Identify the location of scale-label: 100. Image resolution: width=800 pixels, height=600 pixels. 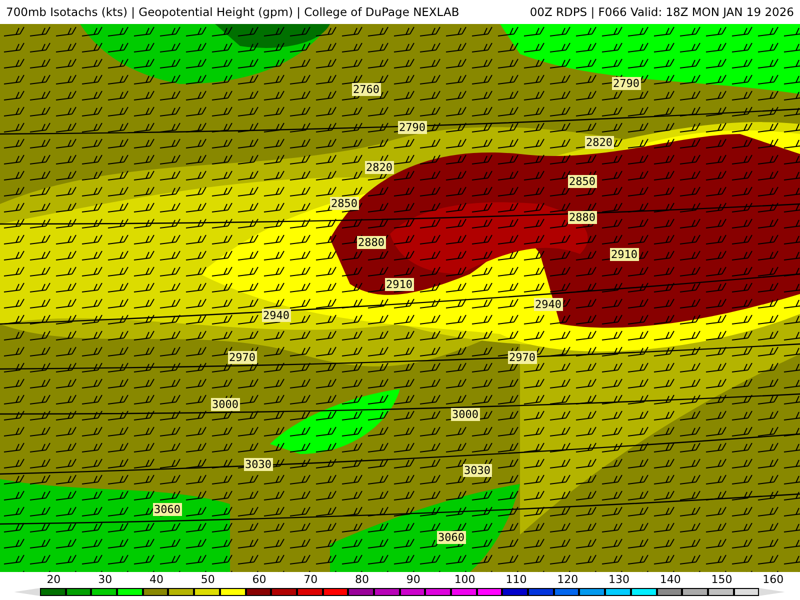
(464, 579).